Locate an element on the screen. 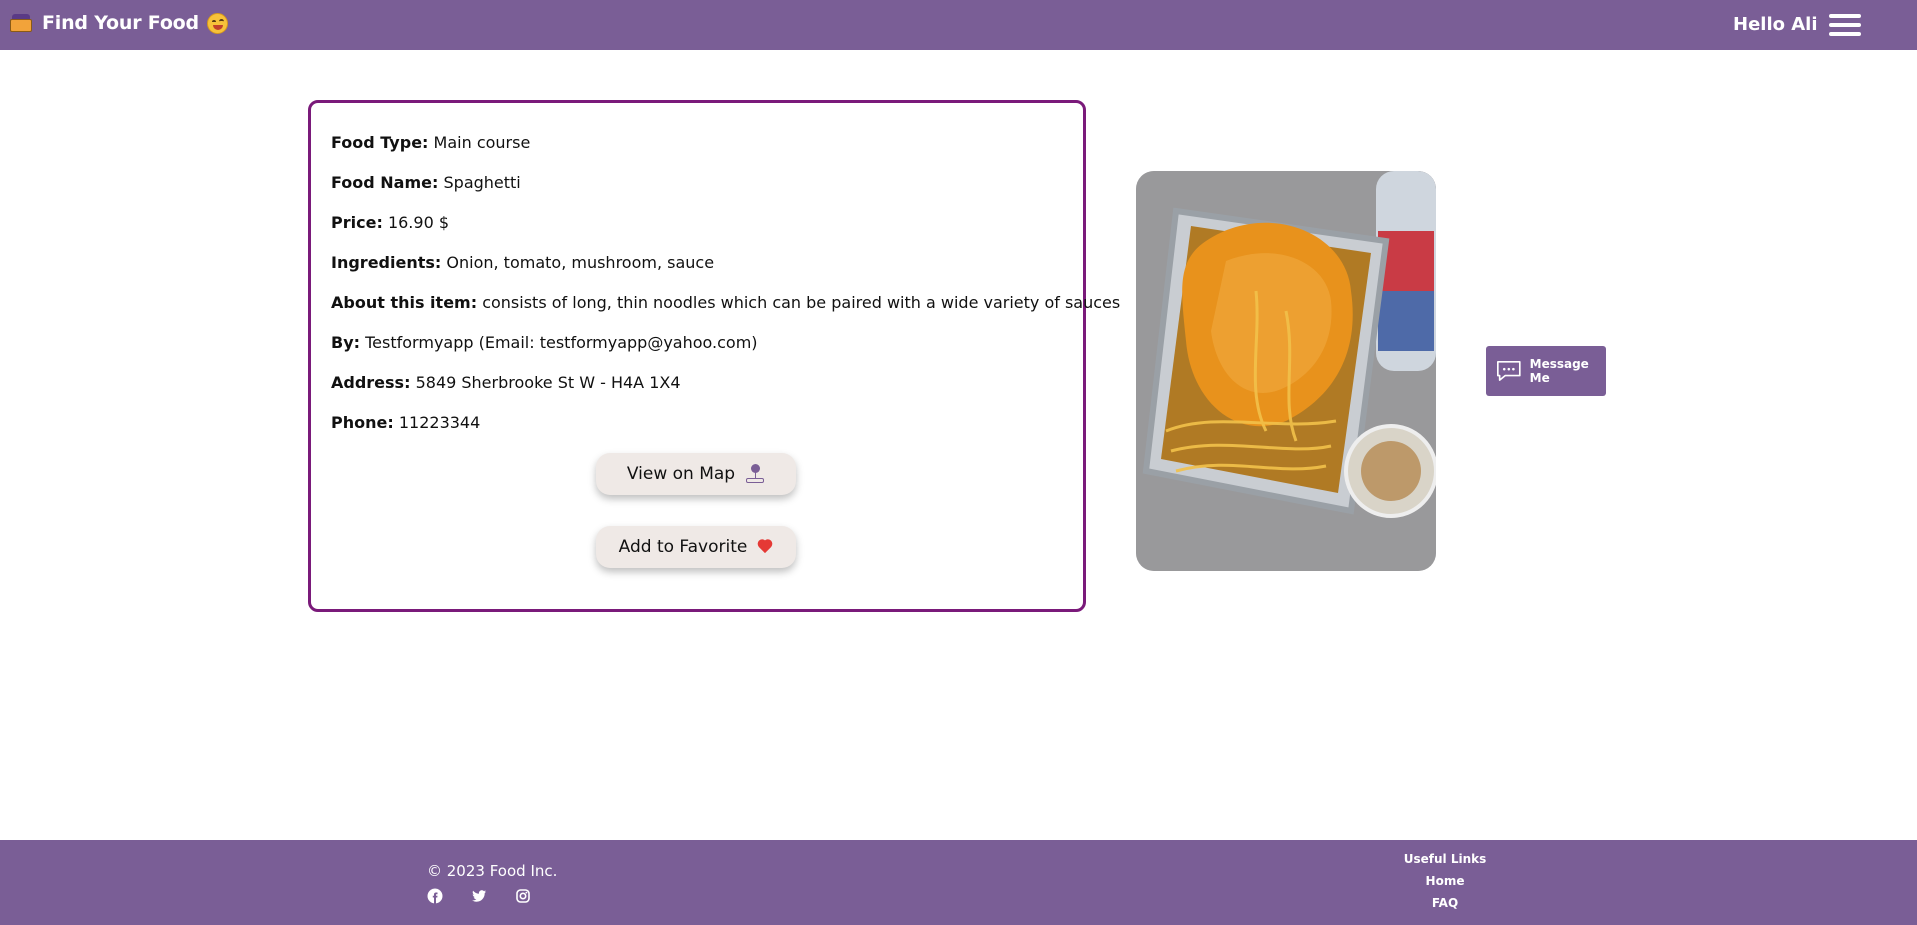  add-to-favorite-button: Add to Favorite is located at coordinates (696, 547).